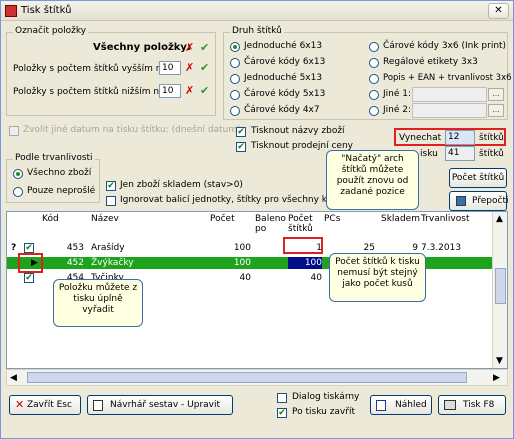 The width and height of the screenshot is (514, 439). Describe the element at coordinates (111, 201) in the screenshot. I see `ignore-units-checkbox` at that location.